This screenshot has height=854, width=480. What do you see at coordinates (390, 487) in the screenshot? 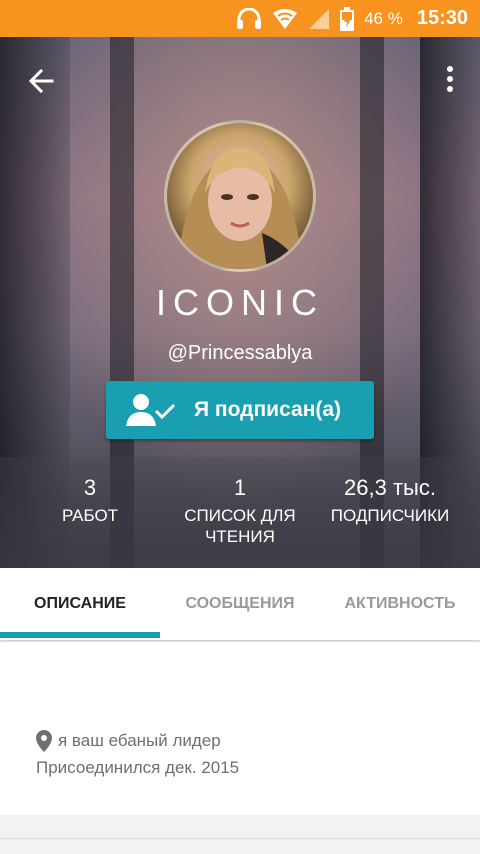
I see `stat-followers-value: 26,3 тыс.` at bounding box center [390, 487].